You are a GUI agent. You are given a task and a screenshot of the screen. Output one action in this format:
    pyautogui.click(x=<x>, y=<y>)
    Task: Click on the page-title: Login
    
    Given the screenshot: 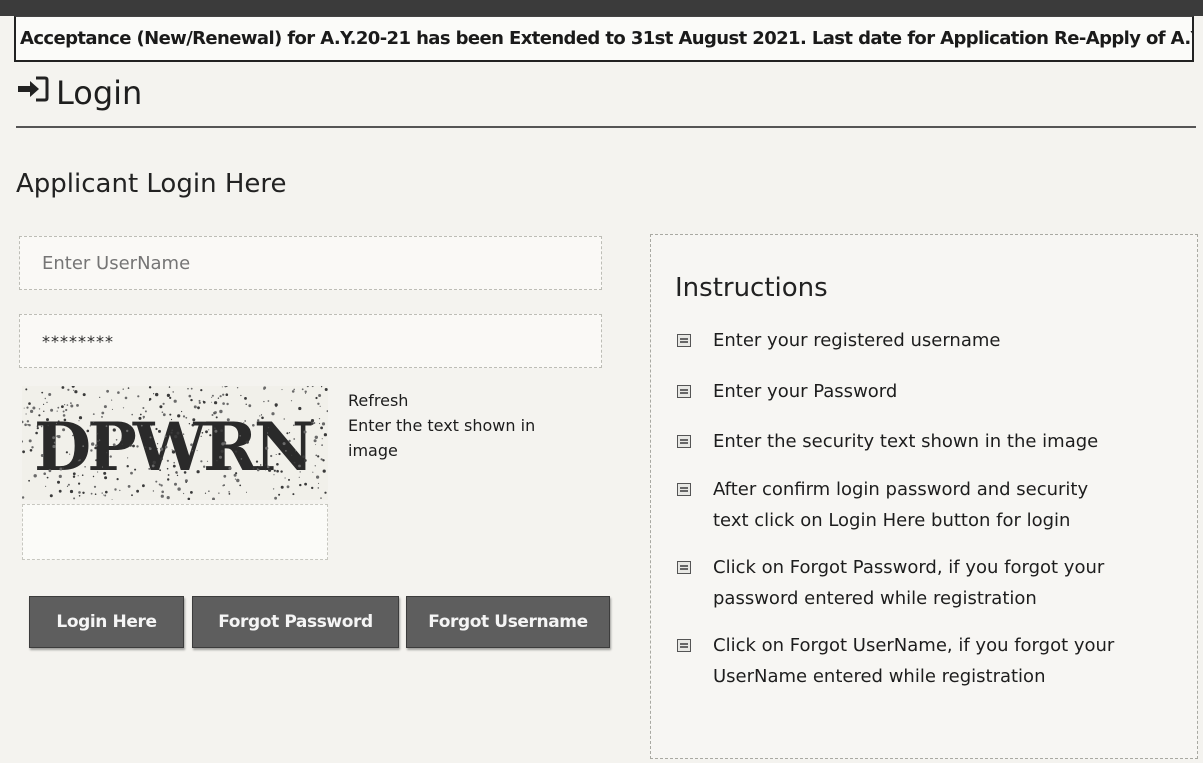 What is the action you would take?
    pyautogui.click(x=99, y=93)
    